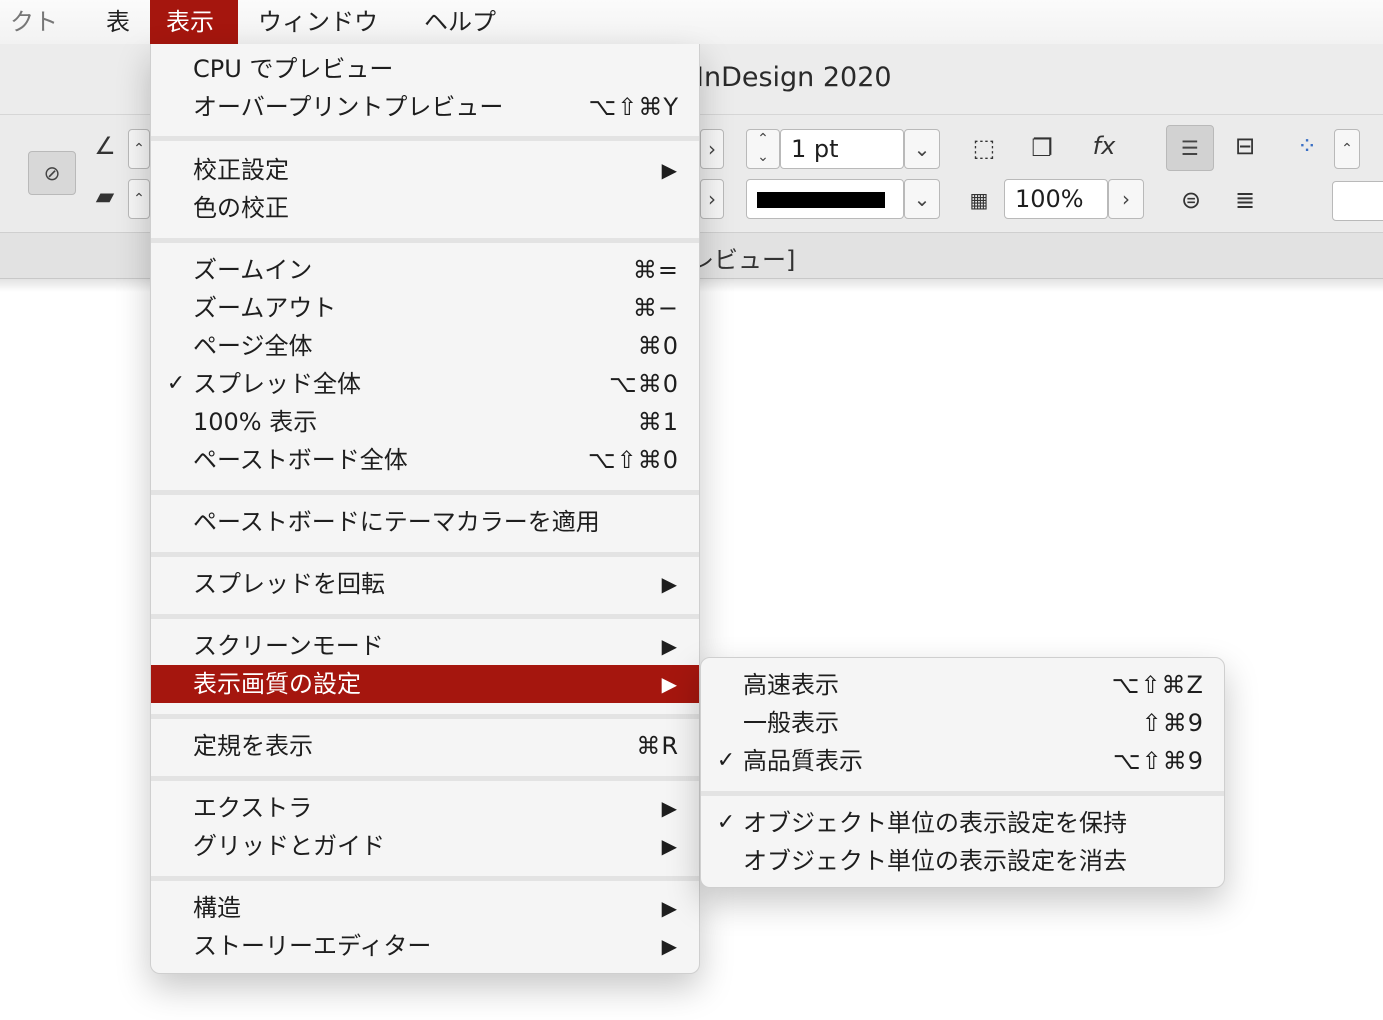 This screenshot has height=1020, width=1383. Describe the element at coordinates (425, 346) in the screenshot. I see `menu-item-fit-page: ページ全体 ⌘0` at that location.